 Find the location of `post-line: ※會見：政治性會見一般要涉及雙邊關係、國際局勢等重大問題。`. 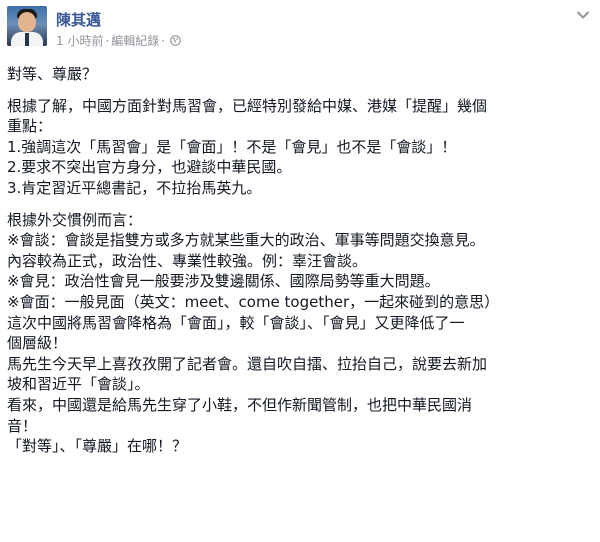

post-line: ※會見：政治性會見一般要涉及雙邊關係、國際局勢等重大問題。 is located at coordinates (223, 281).